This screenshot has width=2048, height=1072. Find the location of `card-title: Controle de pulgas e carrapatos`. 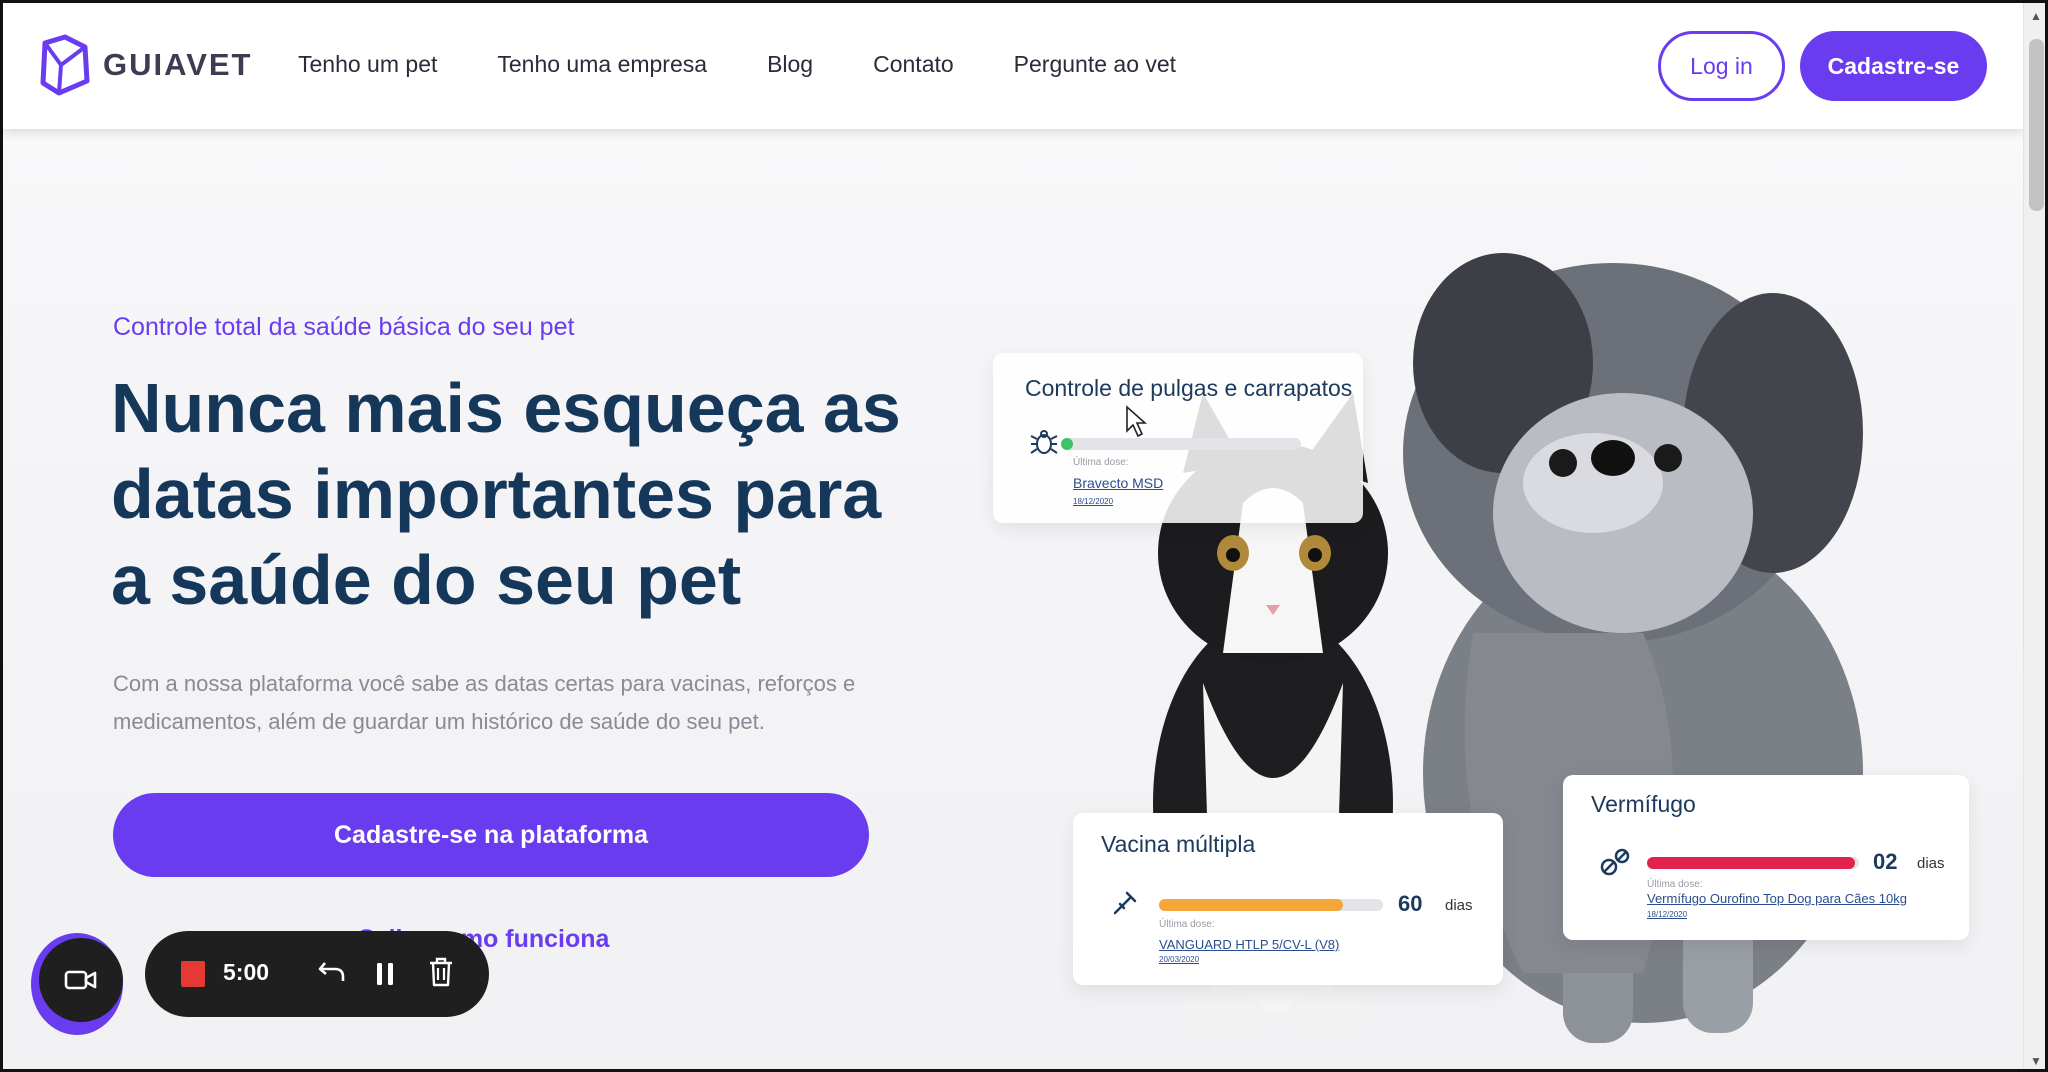

card-title: Controle de pulgas e carrapatos is located at coordinates (1189, 388).